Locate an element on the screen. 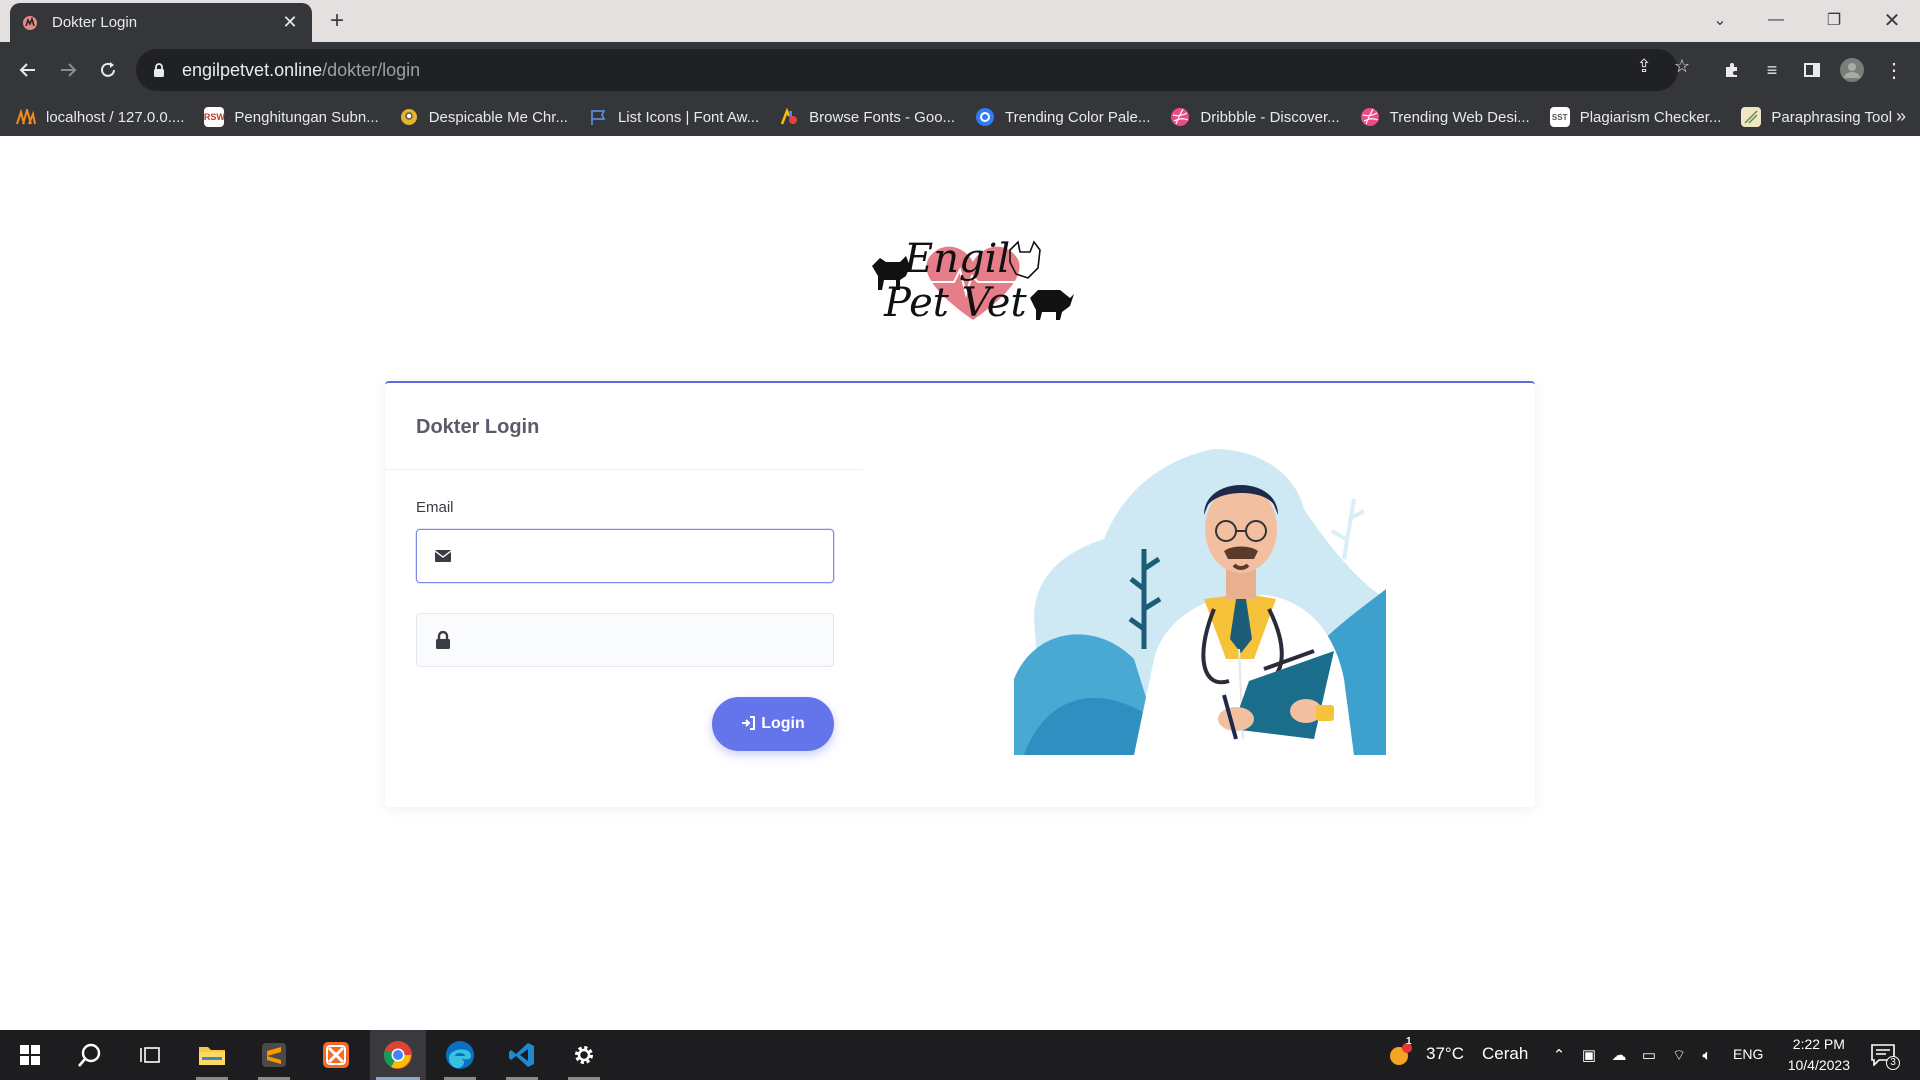 This screenshot has width=1920, height=1080. battery-icon: ▭ is located at coordinates (1649, 1055).